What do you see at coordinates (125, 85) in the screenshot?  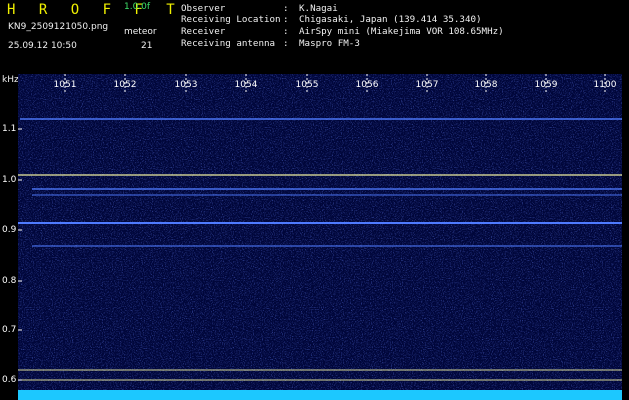 I see `x-tick-label: 1052` at bounding box center [125, 85].